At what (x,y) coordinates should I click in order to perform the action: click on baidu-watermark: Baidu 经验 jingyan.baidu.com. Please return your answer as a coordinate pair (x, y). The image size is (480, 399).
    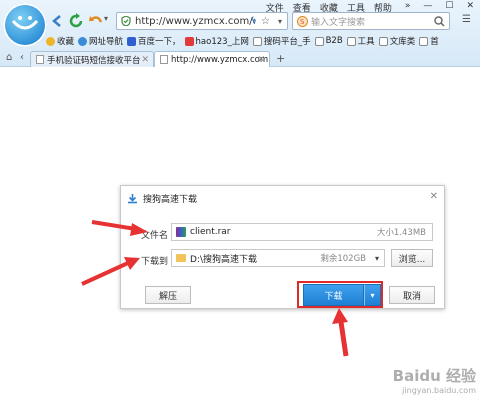
    Looking at the image, I should click on (434, 380).